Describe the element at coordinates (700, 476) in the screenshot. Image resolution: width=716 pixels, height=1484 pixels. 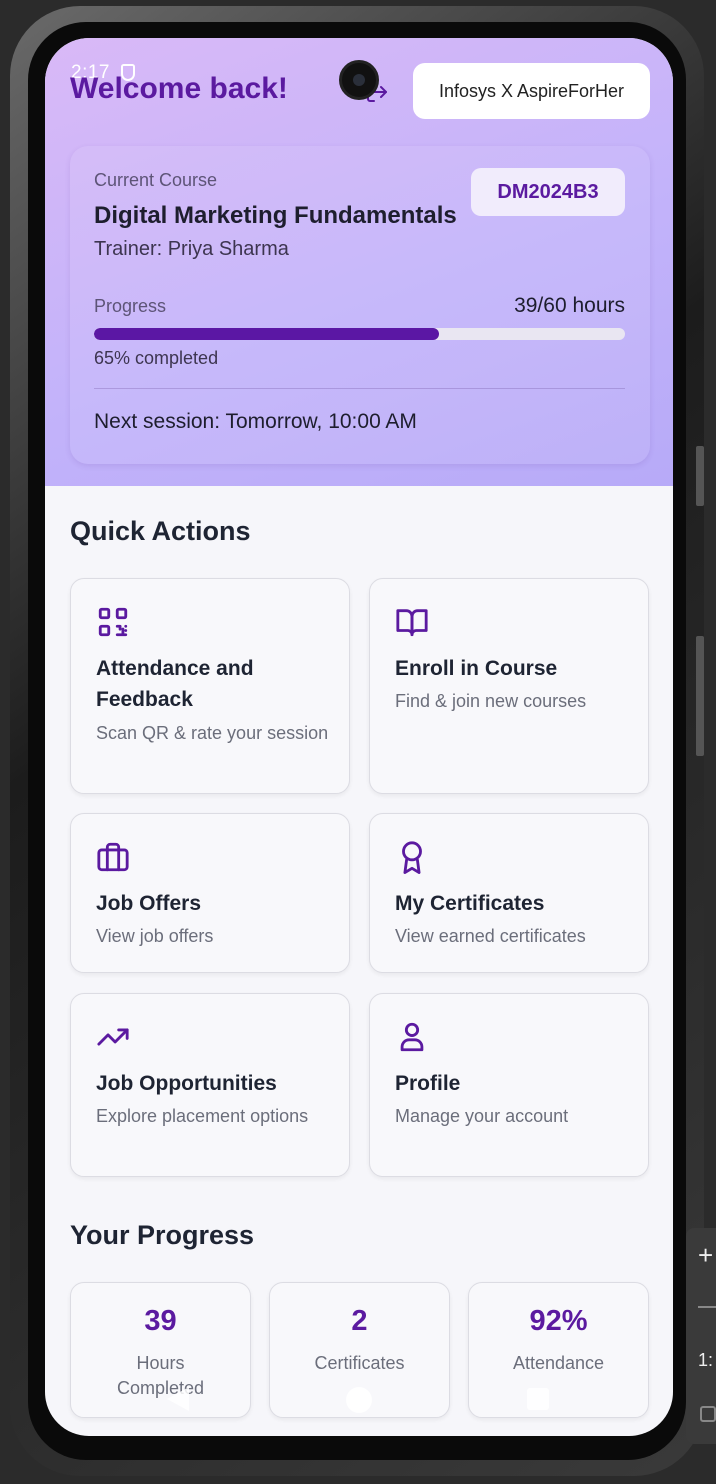
I see `volume-button` at that location.